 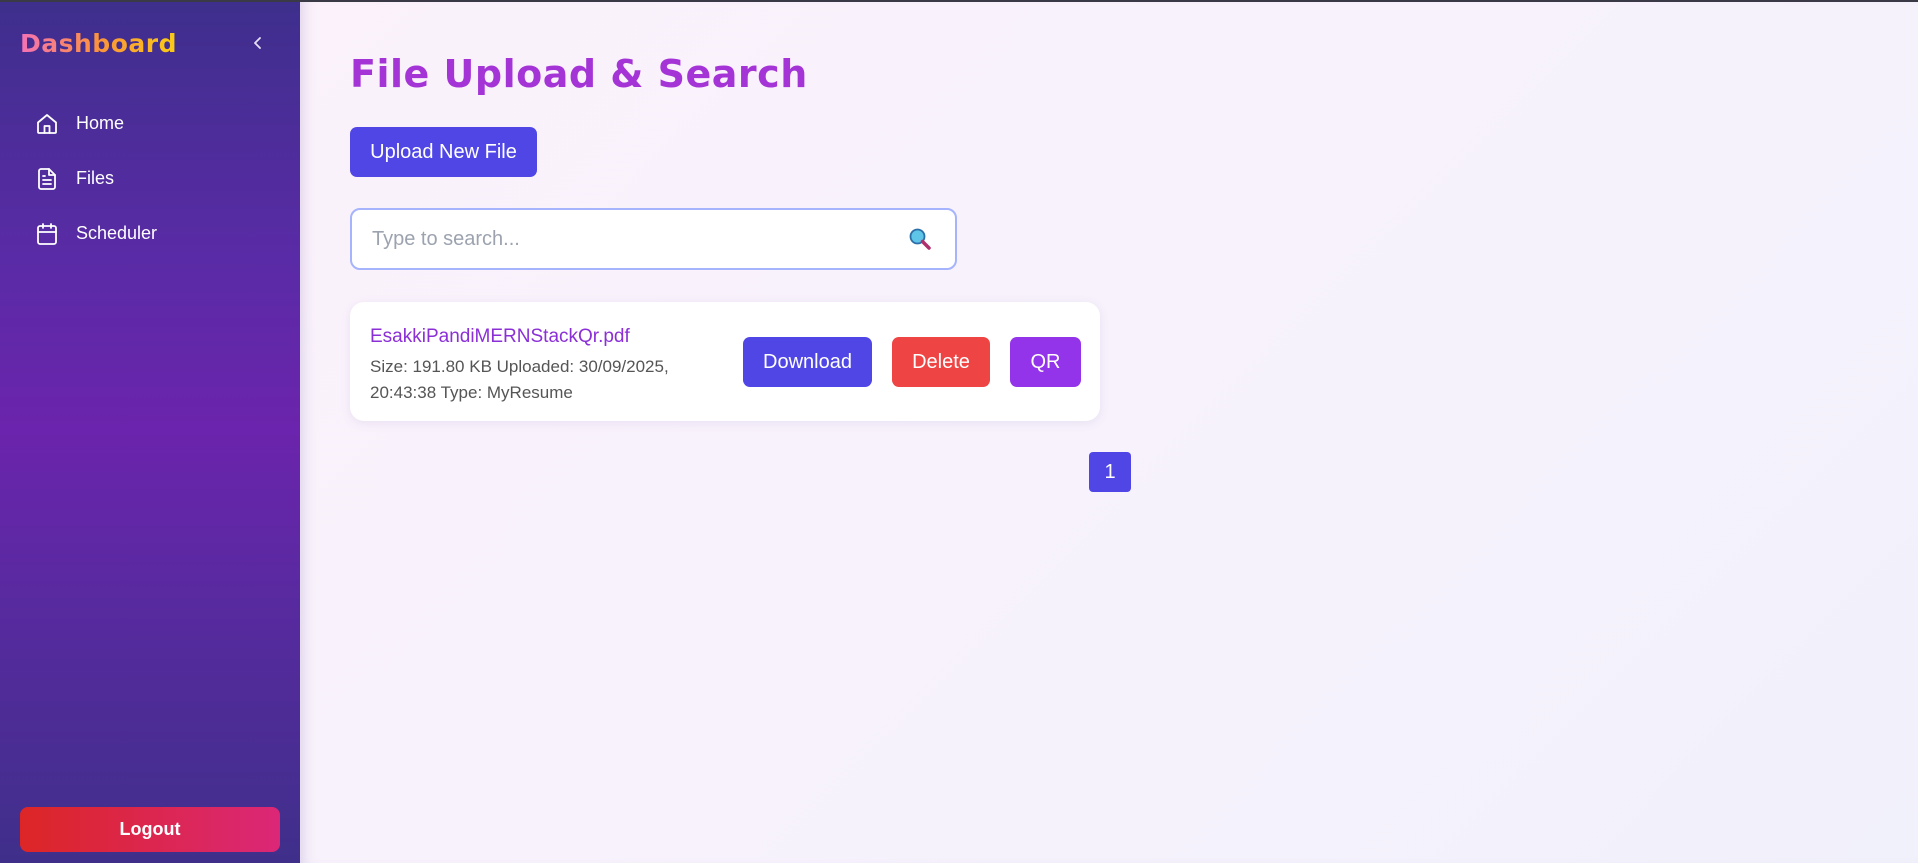 What do you see at coordinates (1110, 472) in the screenshot?
I see `pagination-page-button: 1` at bounding box center [1110, 472].